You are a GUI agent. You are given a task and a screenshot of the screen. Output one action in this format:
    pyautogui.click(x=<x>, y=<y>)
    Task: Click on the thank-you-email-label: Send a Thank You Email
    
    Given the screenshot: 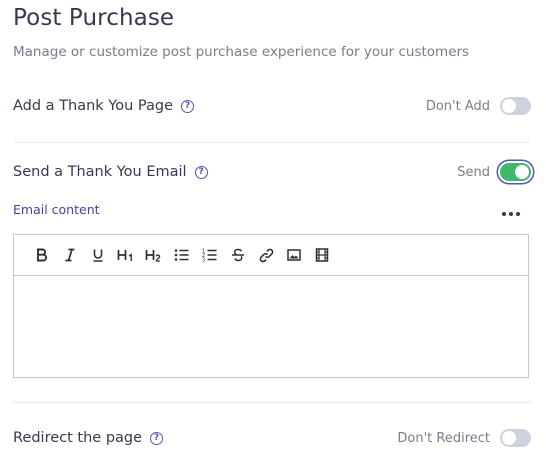 What is the action you would take?
    pyautogui.click(x=100, y=172)
    